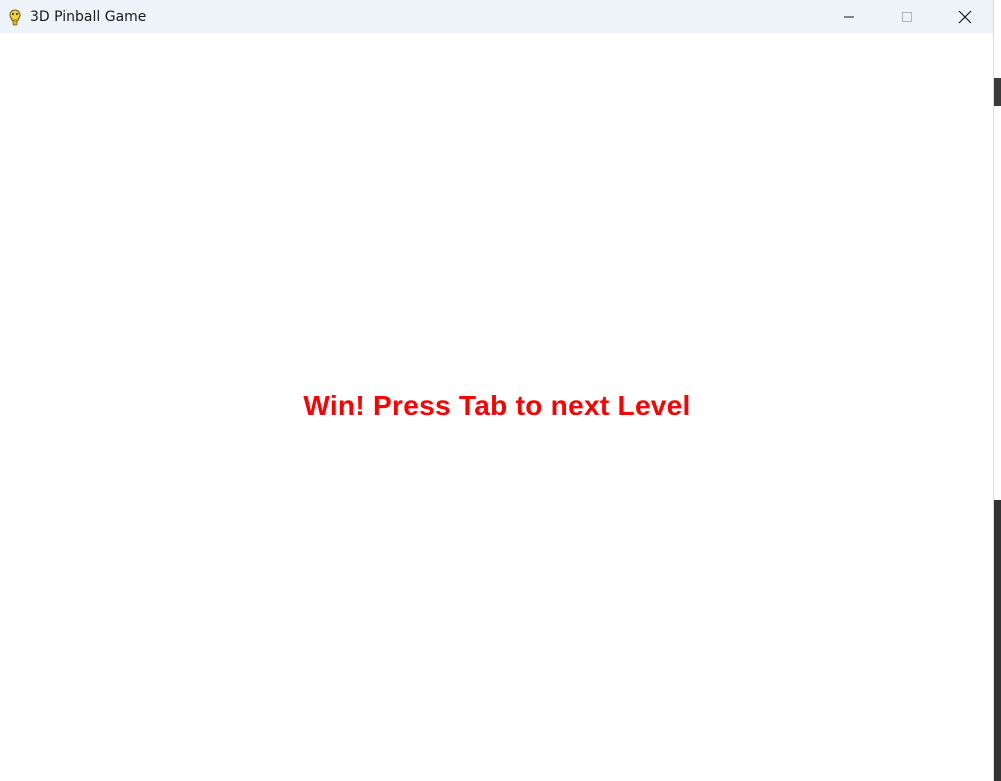 The height and width of the screenshot is (781, 1001). Describe the element at coordinates (496, 16) in the screenshot. I see `title-bar: 3D Pinball Game` at that location.